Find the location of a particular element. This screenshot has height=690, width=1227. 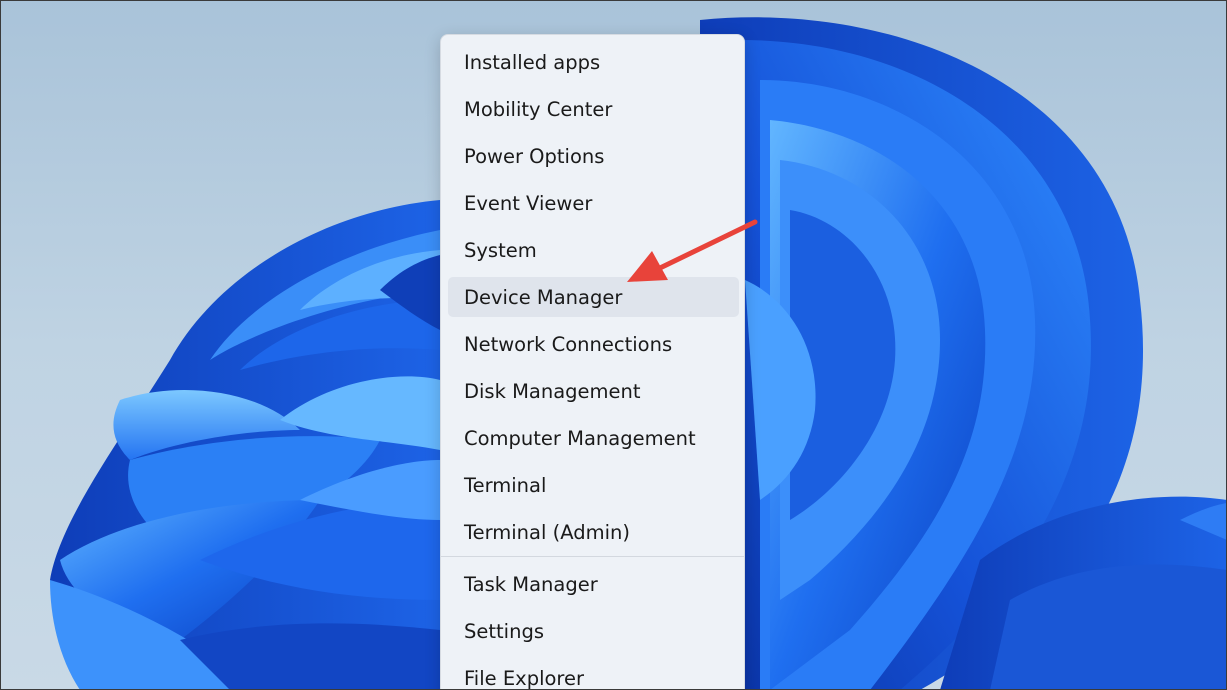

menu-item-task-manager: Task Manager is located at coordinates (593, 584).